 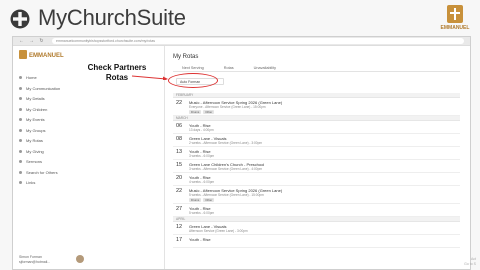 I want to click on sidebar-item-label: My Children, so click(x=37, y=109).